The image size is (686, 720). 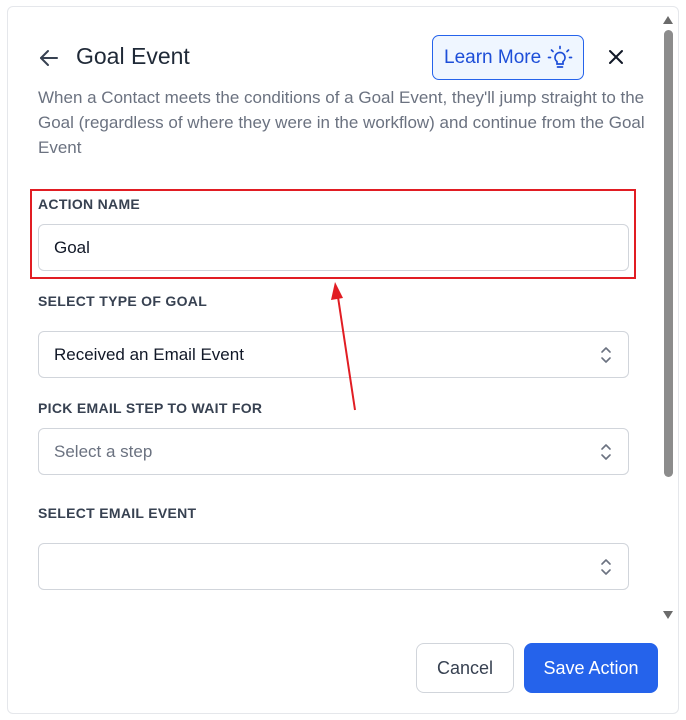 What do you see at coordinates (49, 58) in the screenshot?
I see `back-arrow-icon` at bounding box center [49, 58].